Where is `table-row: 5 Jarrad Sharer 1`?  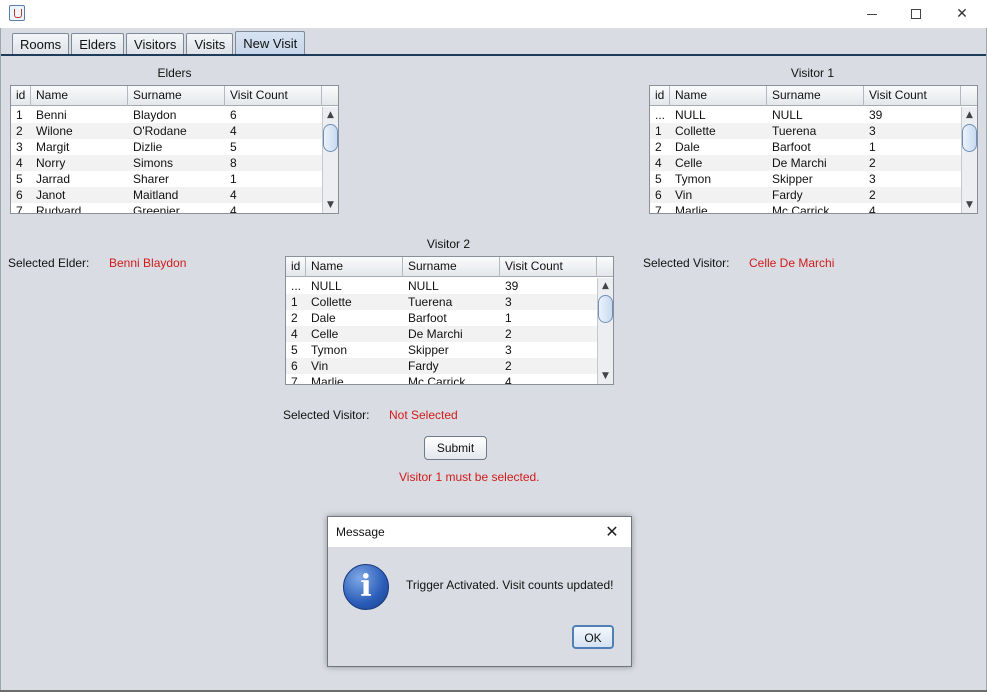
table-row: 5 Jarrad Sharer 1 is located at coordinates (166, 179).